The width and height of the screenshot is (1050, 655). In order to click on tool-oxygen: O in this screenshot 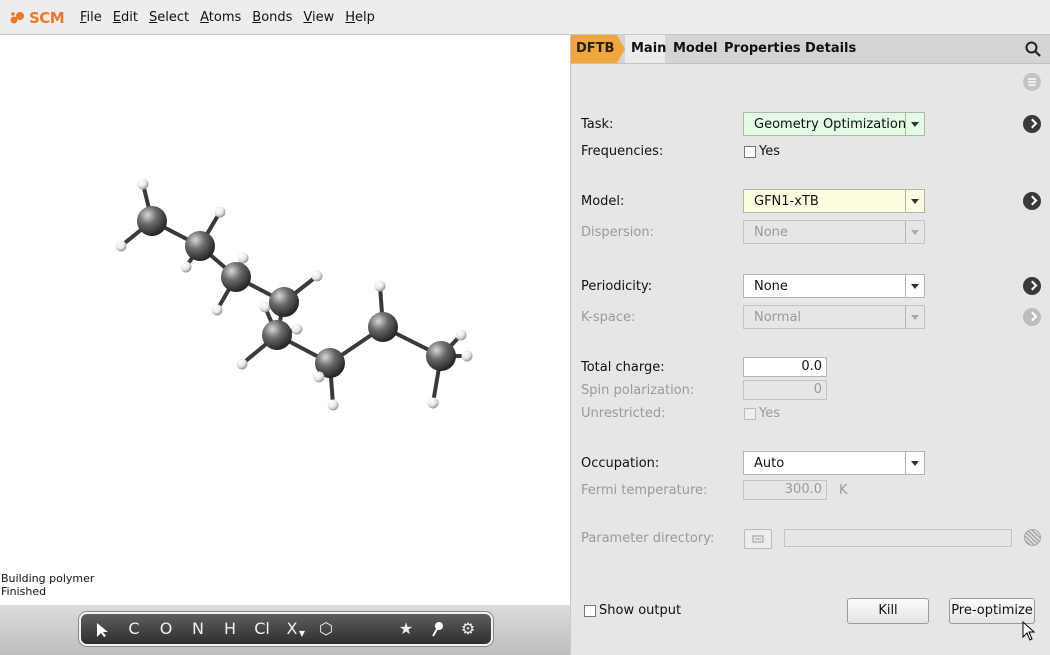, I will do `click(166, 629)`.